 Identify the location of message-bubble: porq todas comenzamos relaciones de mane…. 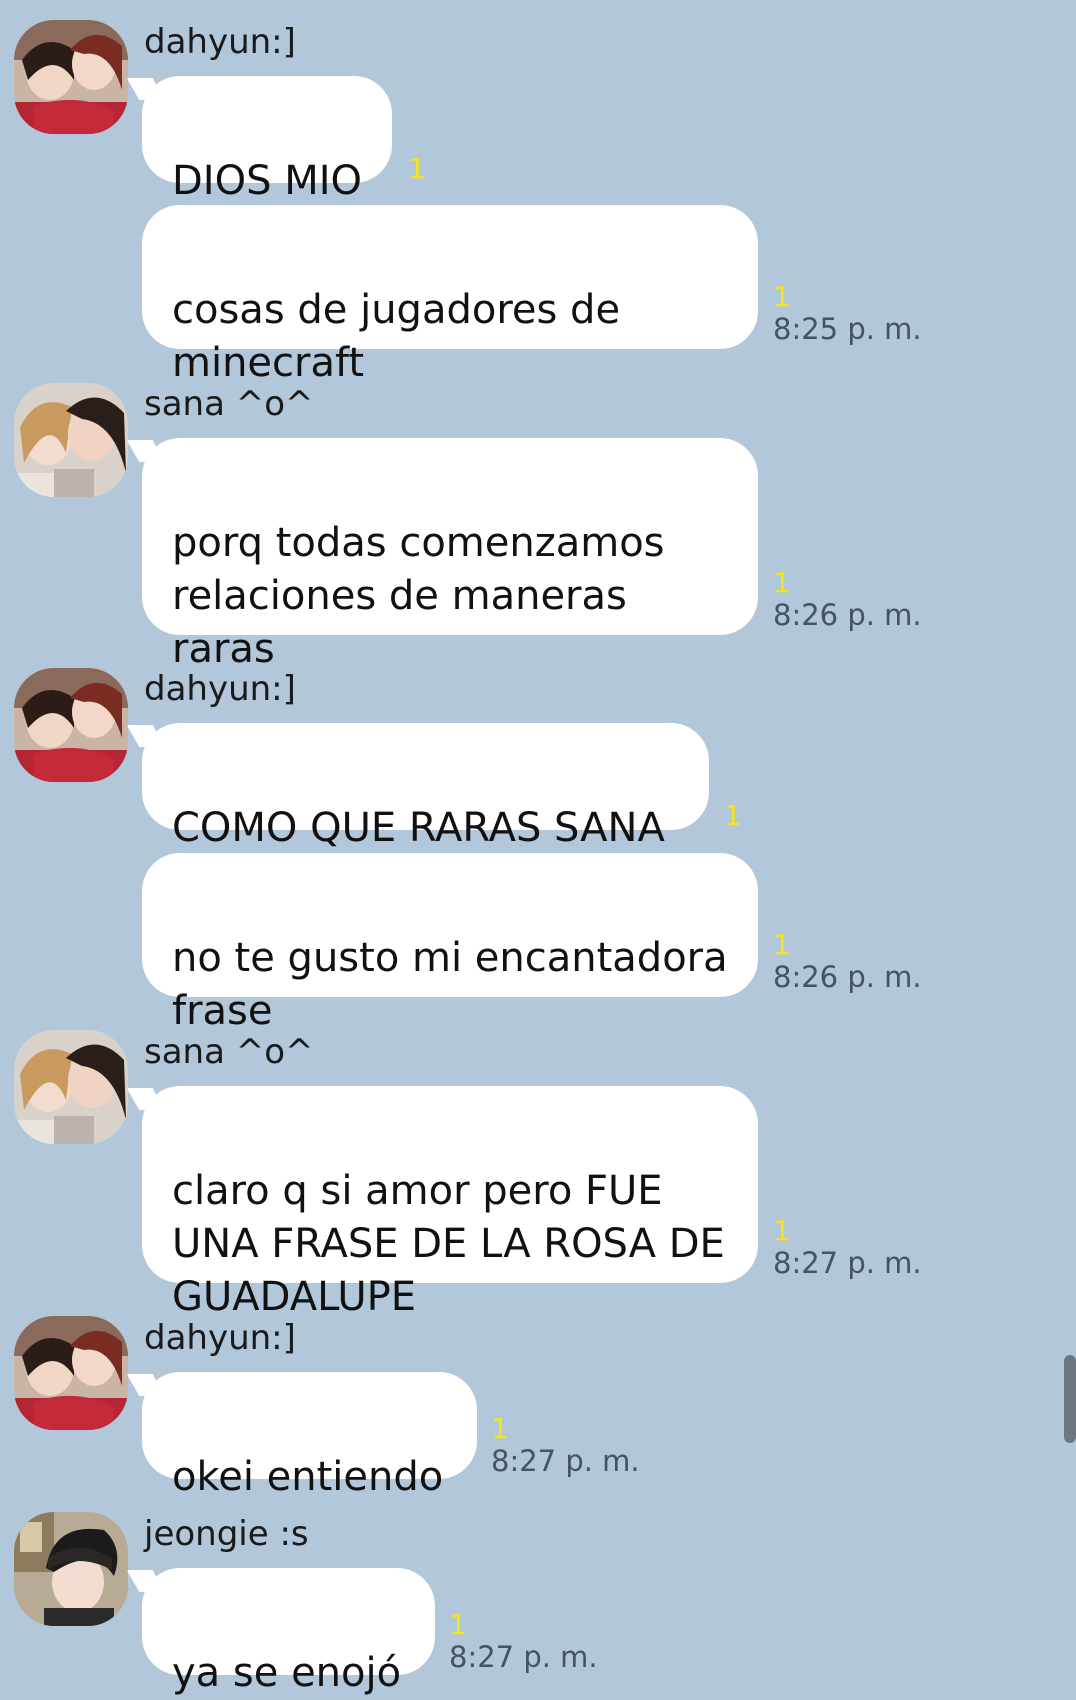
(450, 555).